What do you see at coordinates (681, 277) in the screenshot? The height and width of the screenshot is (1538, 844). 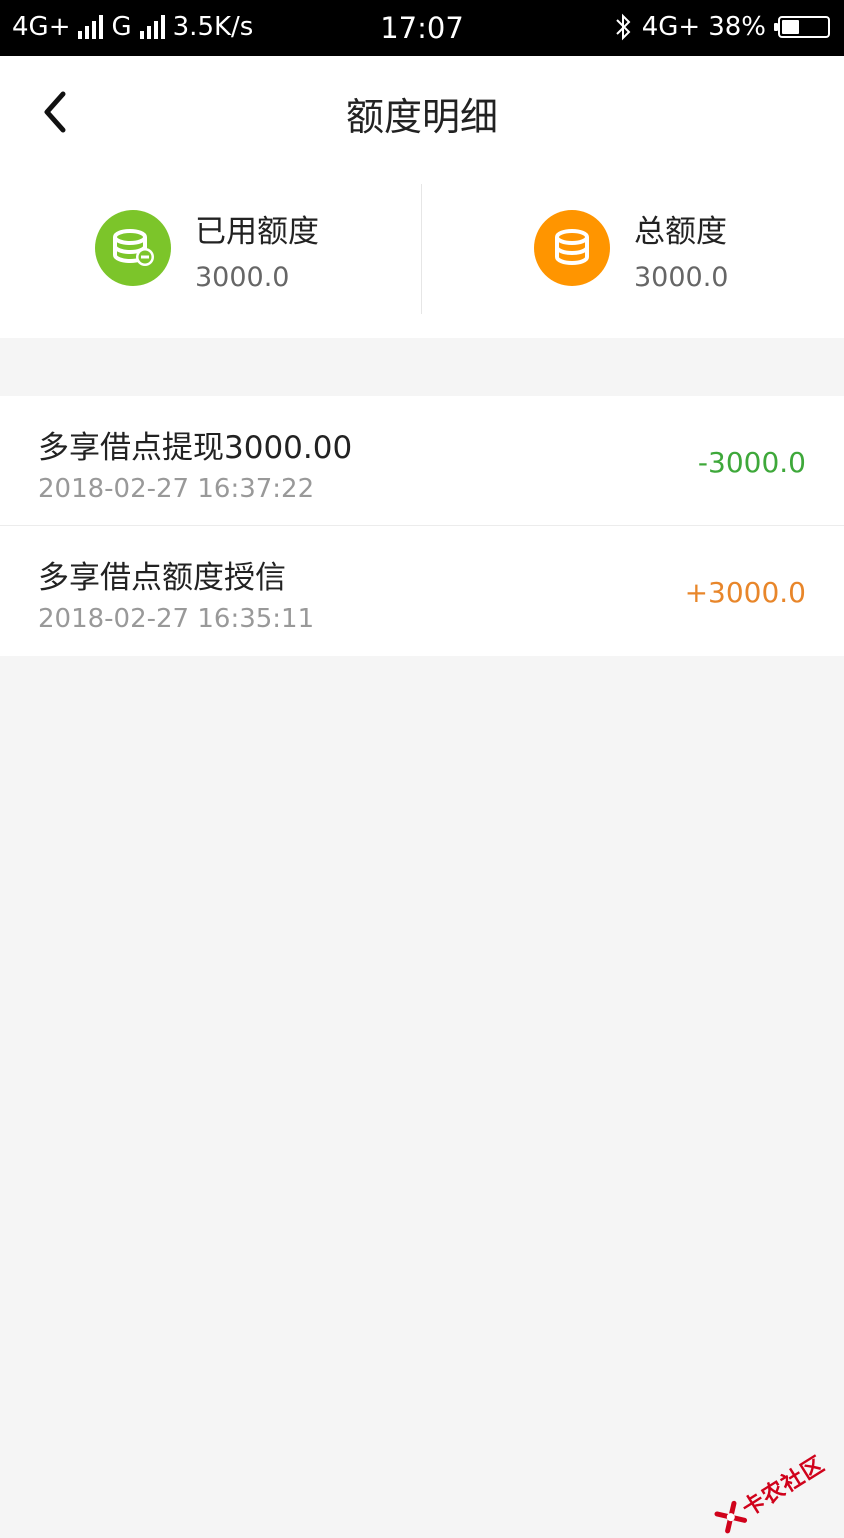 I see `total-credit-value: 3000.0` at bounding box center [681, 277].